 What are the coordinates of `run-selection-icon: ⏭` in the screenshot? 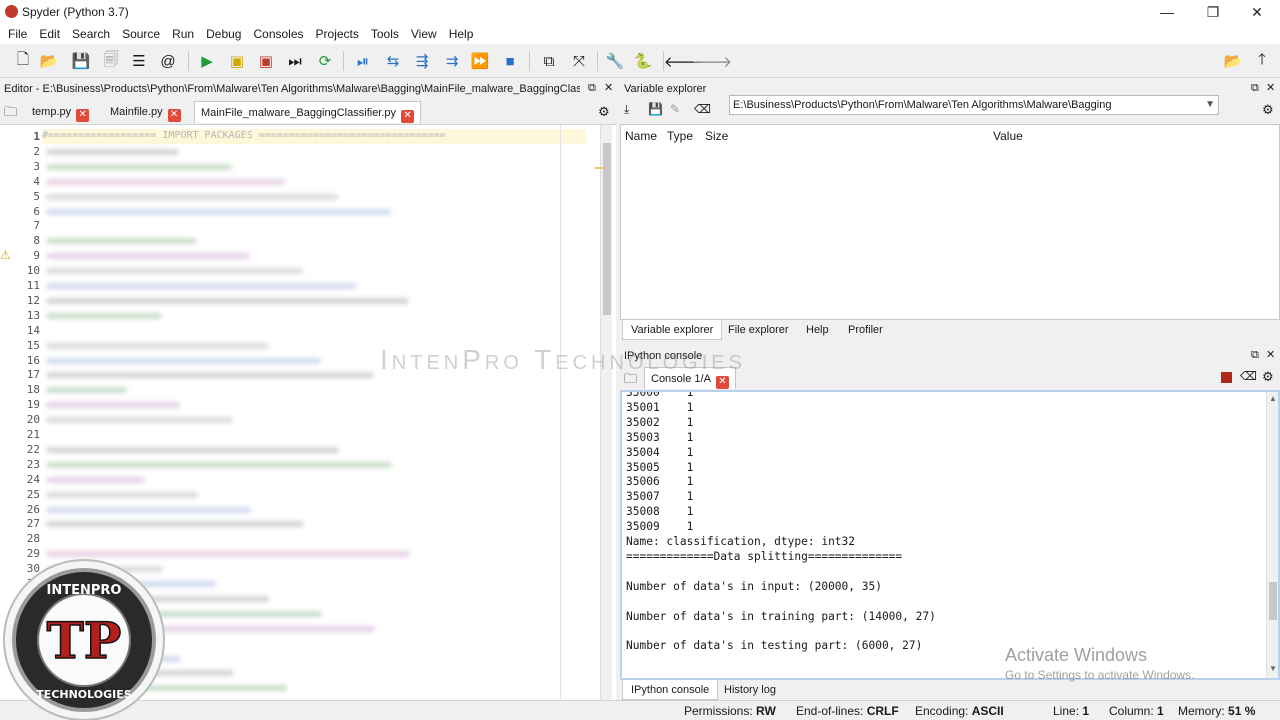 It's located at (295, 61).